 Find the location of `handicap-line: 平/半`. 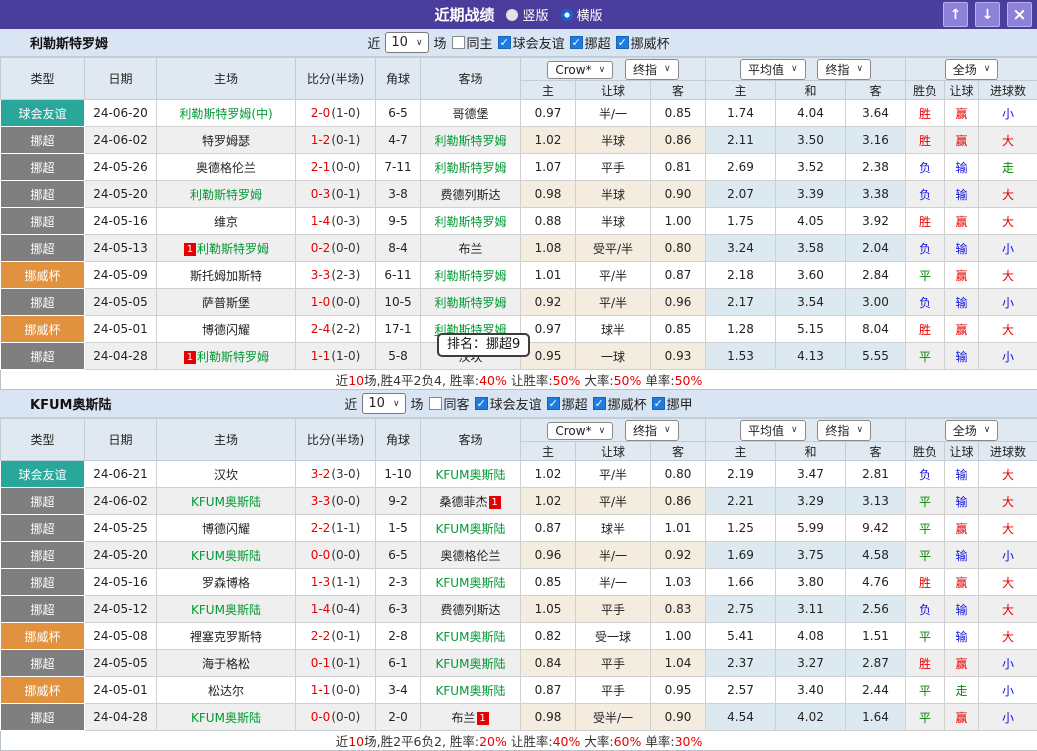

handicap-line: 平/半 is located at coordinates (613, 501).